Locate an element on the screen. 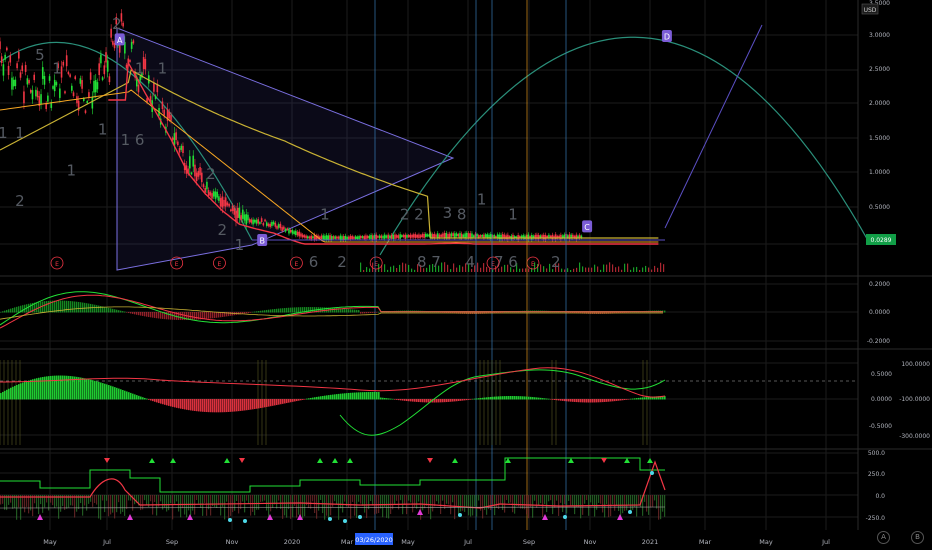 The width and height of the screenshot is (932, 550). oscillator-pane: 0.2000 0.0000 -0.2000 is located at coordinates (445, 313).